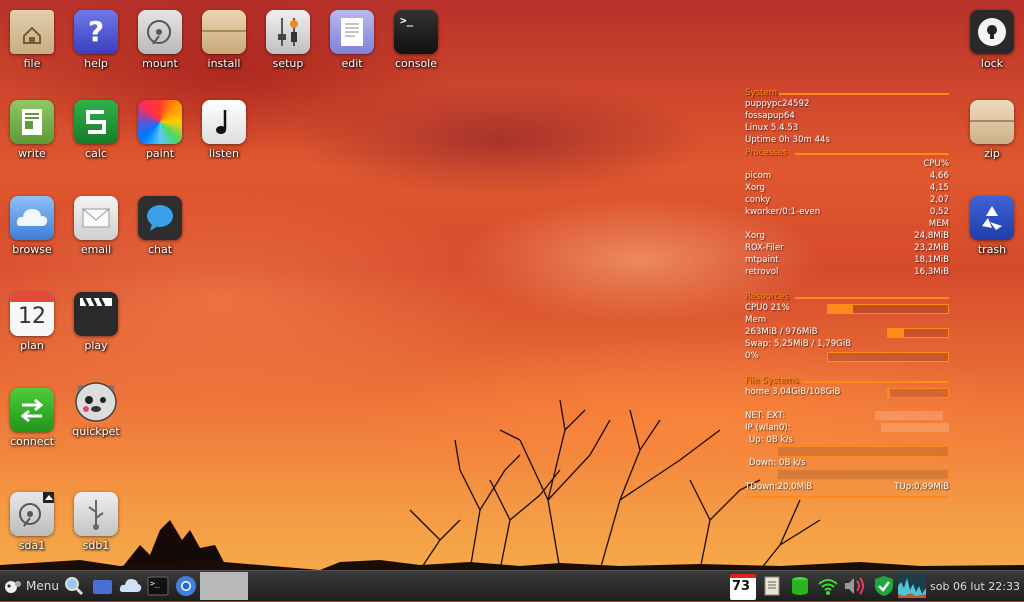 The image size is (1024, 602). I want to click on desktop-icon-file: file, so click(32, 40).